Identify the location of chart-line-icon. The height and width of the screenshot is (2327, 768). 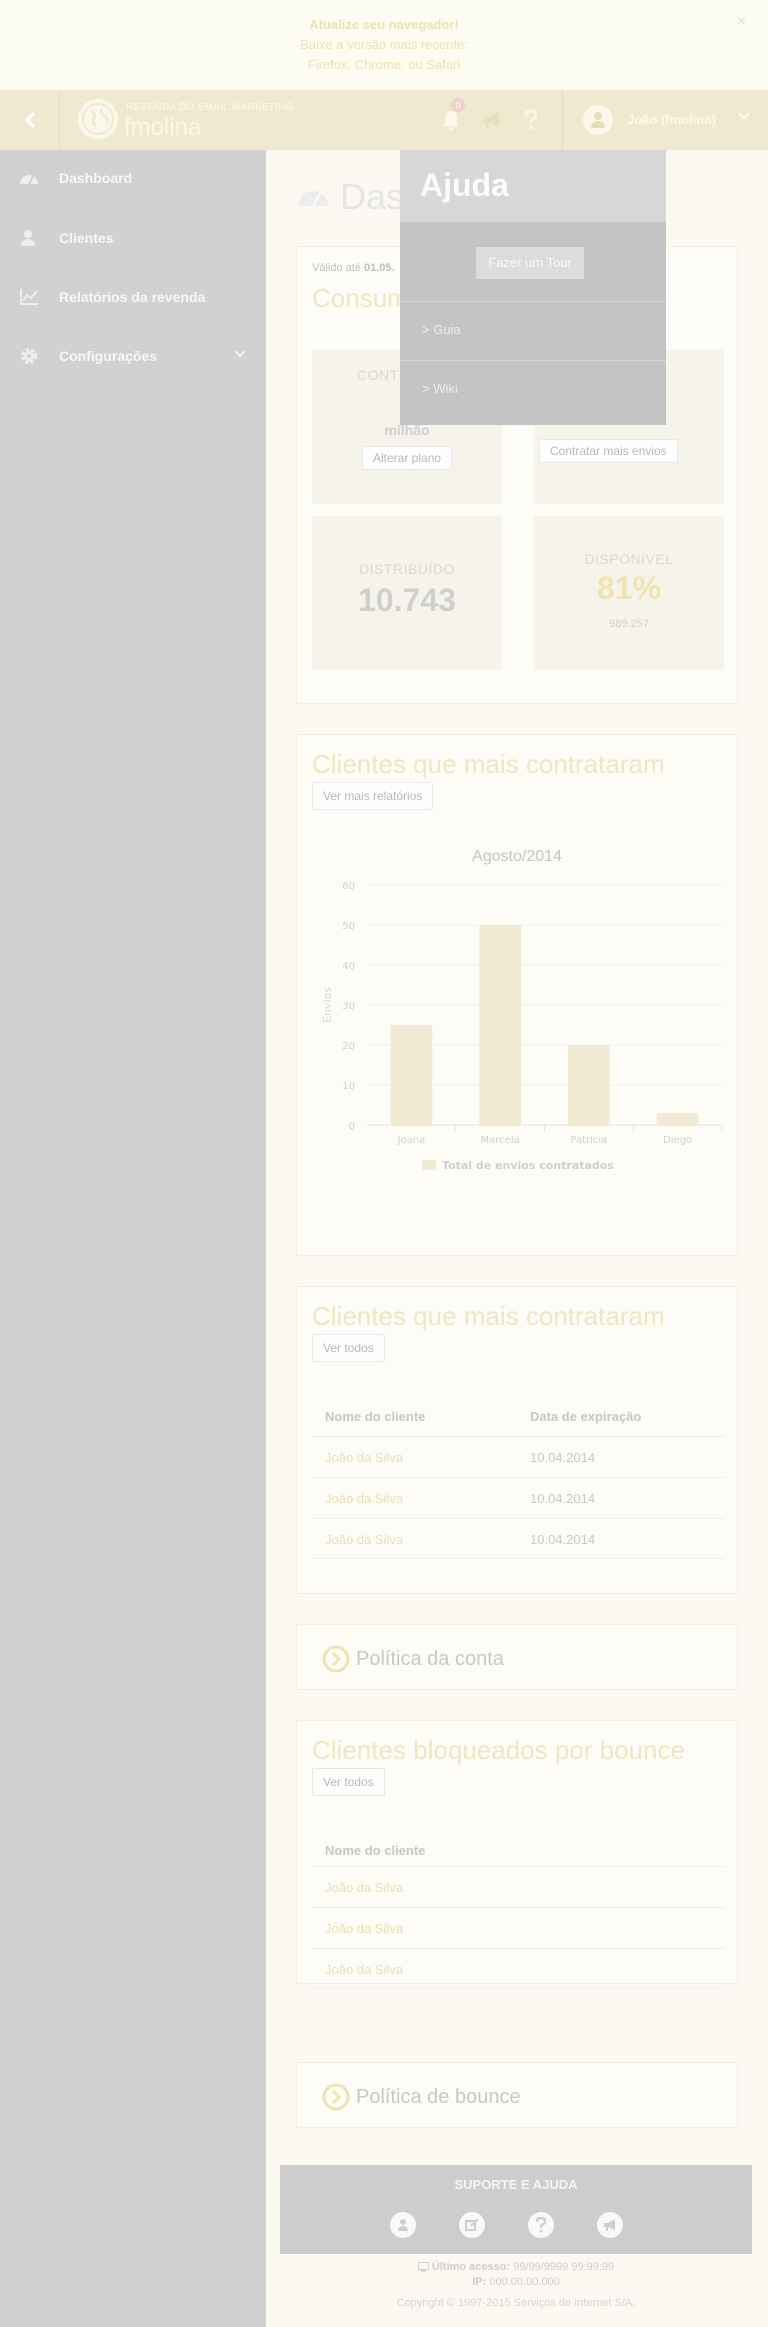
(29, 297).